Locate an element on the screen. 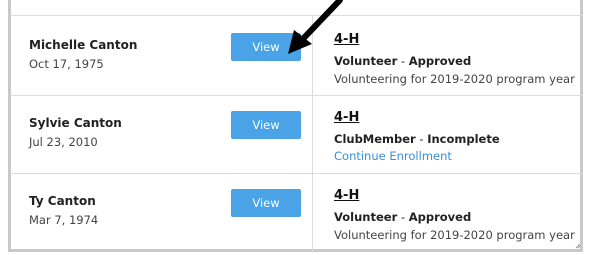  member-dob: Jul 23, 2010 is located at coordinates (63, 142).